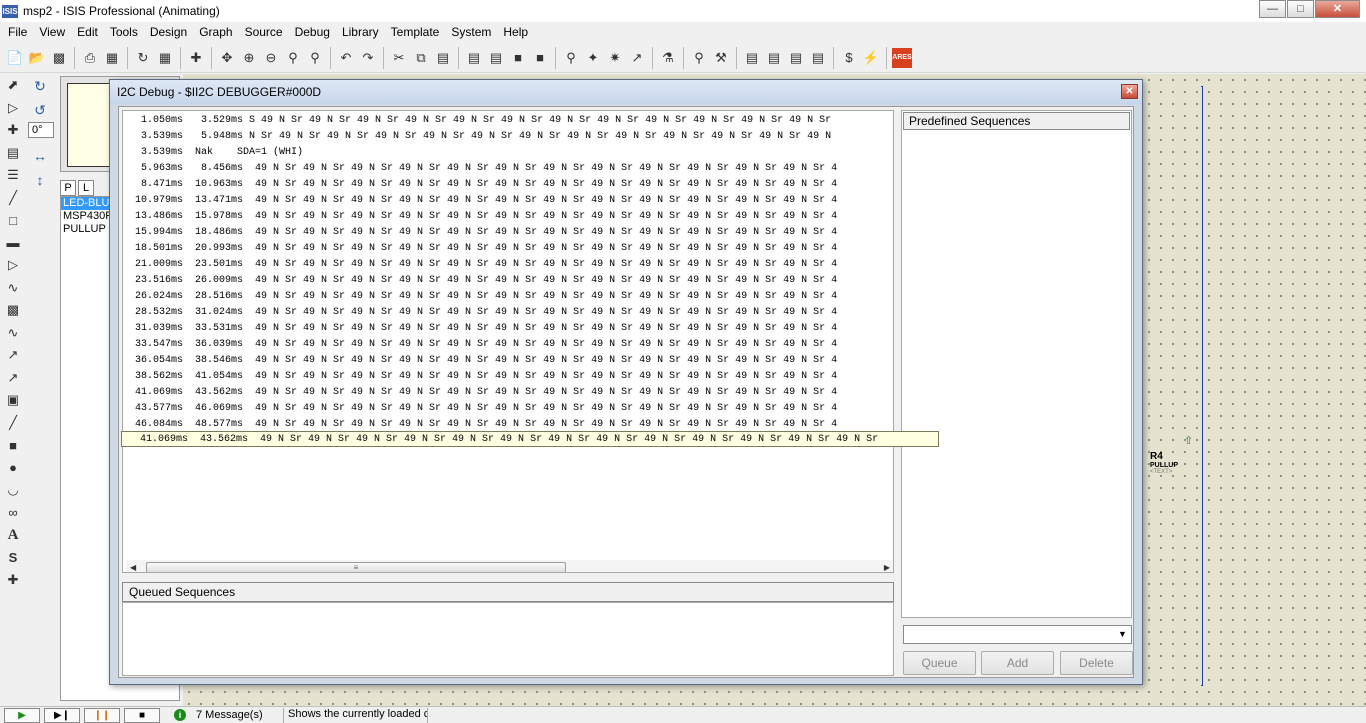 This screenshot has width=1366, height=723. I want to click on block-delete-icon: ■, so click(540, 58).